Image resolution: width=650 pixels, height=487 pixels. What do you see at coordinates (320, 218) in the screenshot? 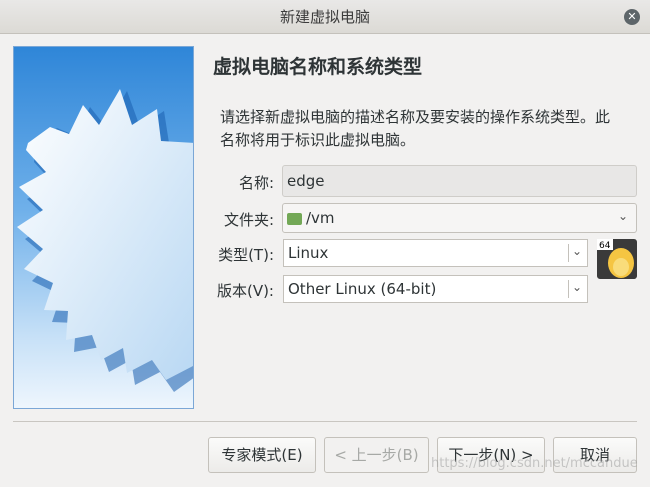
I see `folder-value: /vm` at bounding box center [320, 218].